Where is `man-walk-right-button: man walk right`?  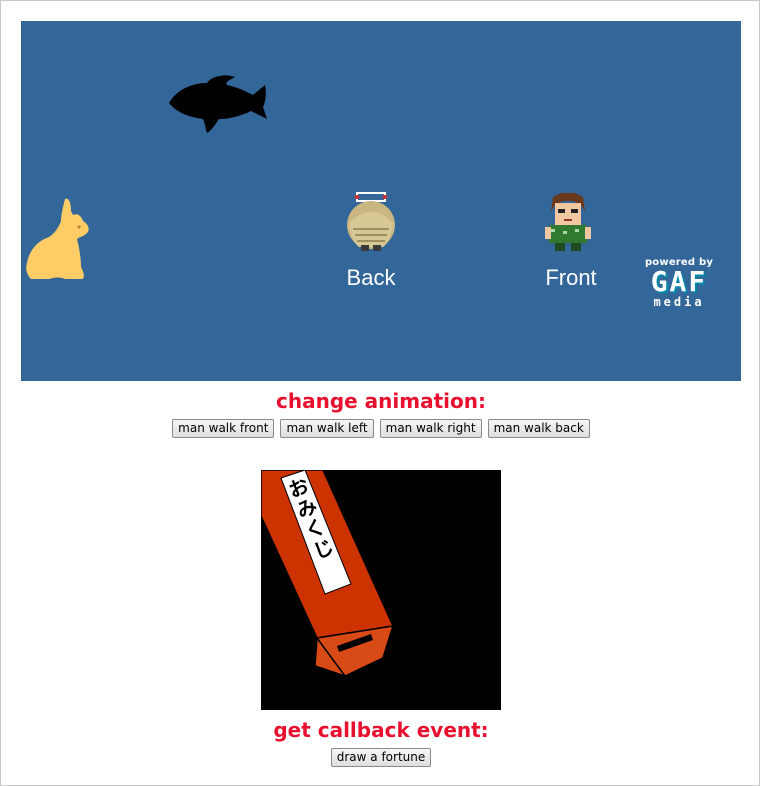
man-walk-right-button: man walk right is located at coordinates (430, 428).